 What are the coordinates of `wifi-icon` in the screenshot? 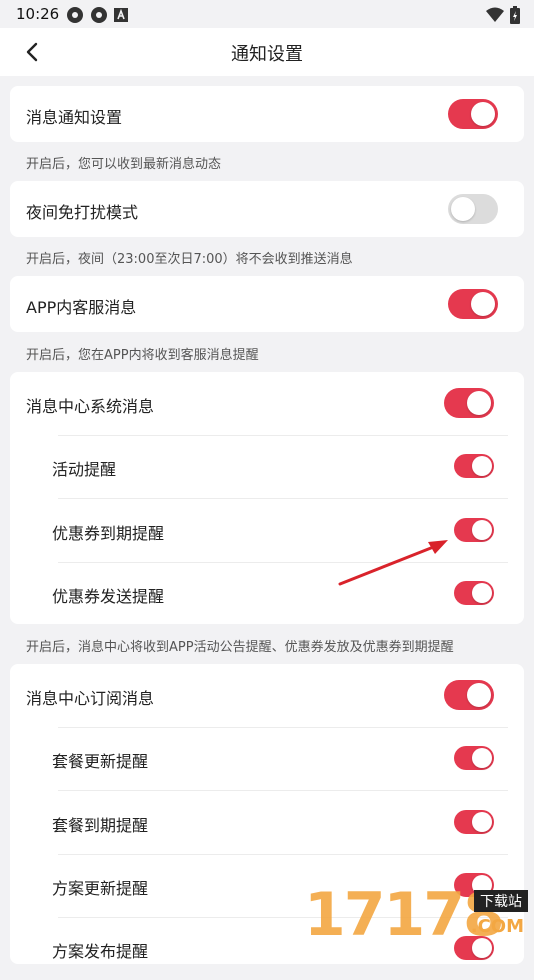 It's located at (495, 14).